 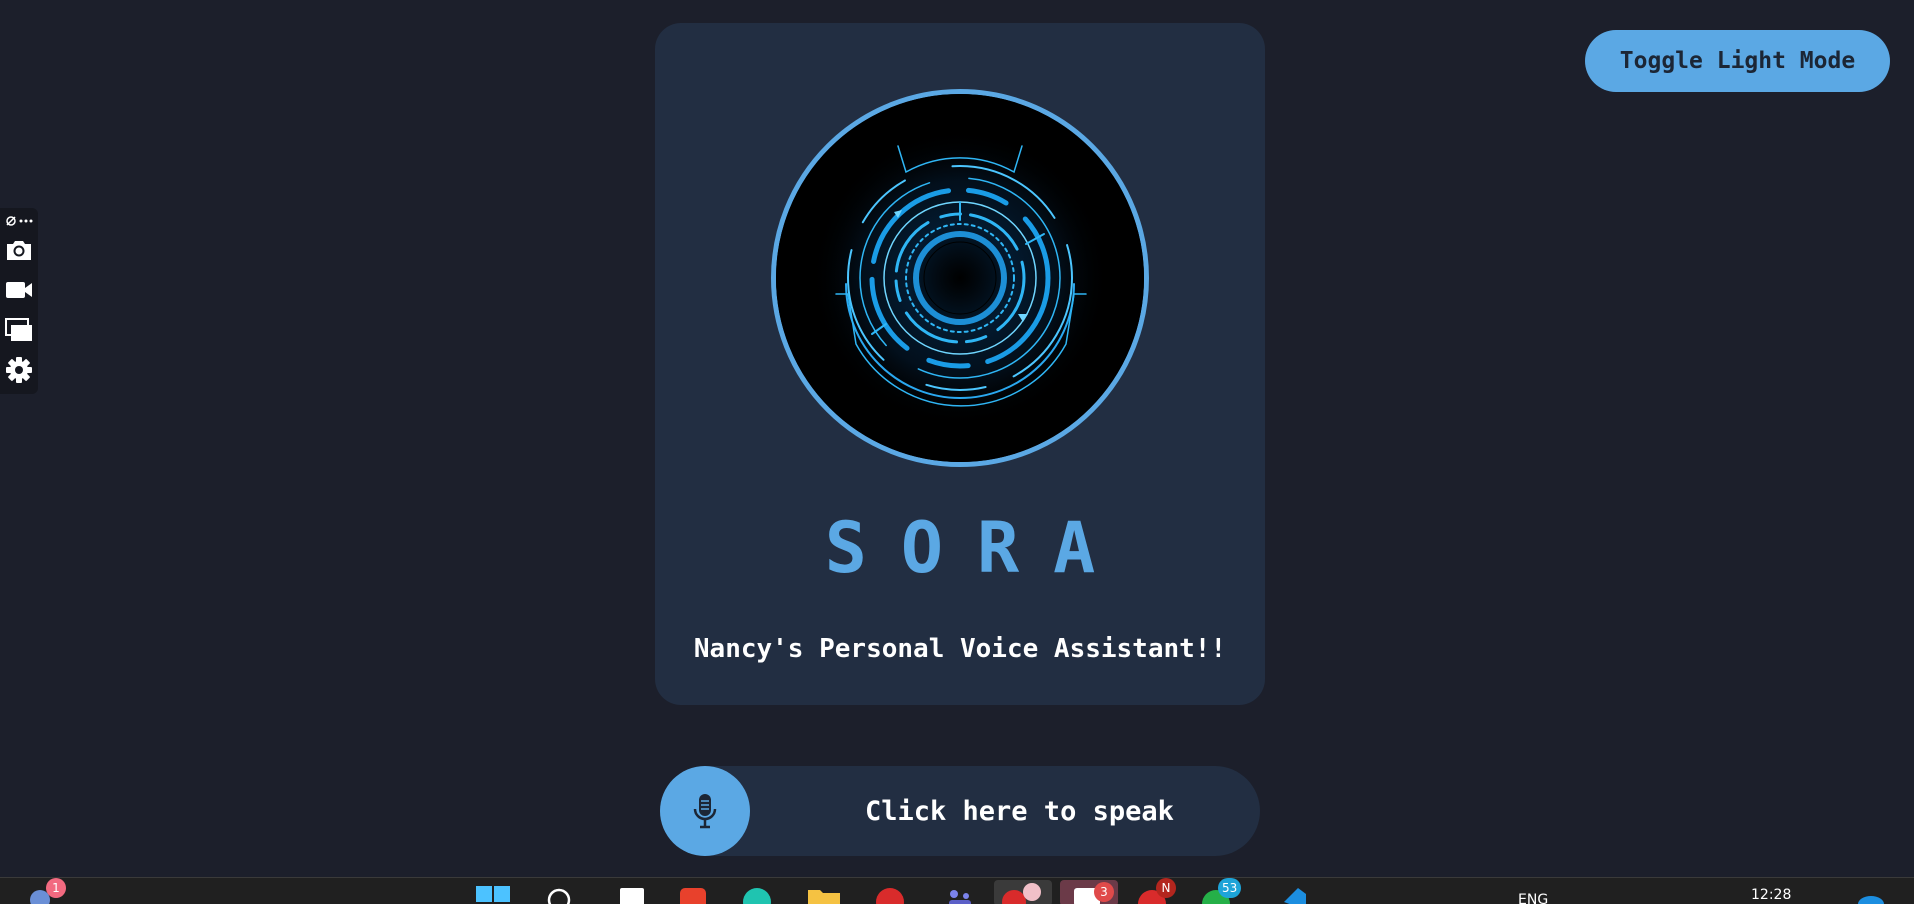 I want to click on settings-button, so click(x=19, y=370).